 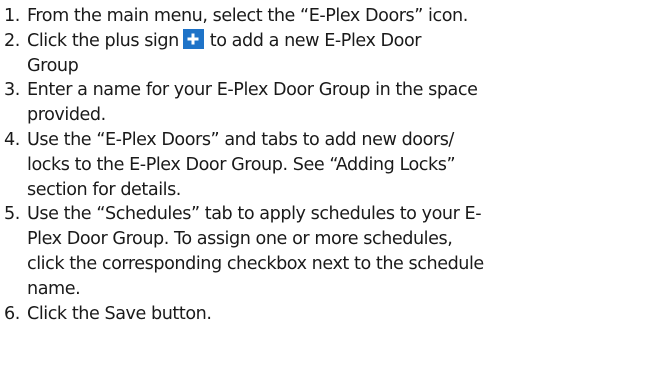 I want to click on step-number: 1., so click(x=12, y=16).